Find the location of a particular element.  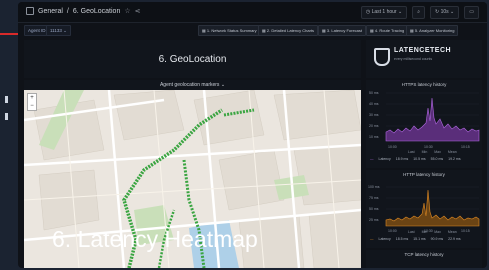

y-tick: 75 ms is located at coordinates (374, 198).